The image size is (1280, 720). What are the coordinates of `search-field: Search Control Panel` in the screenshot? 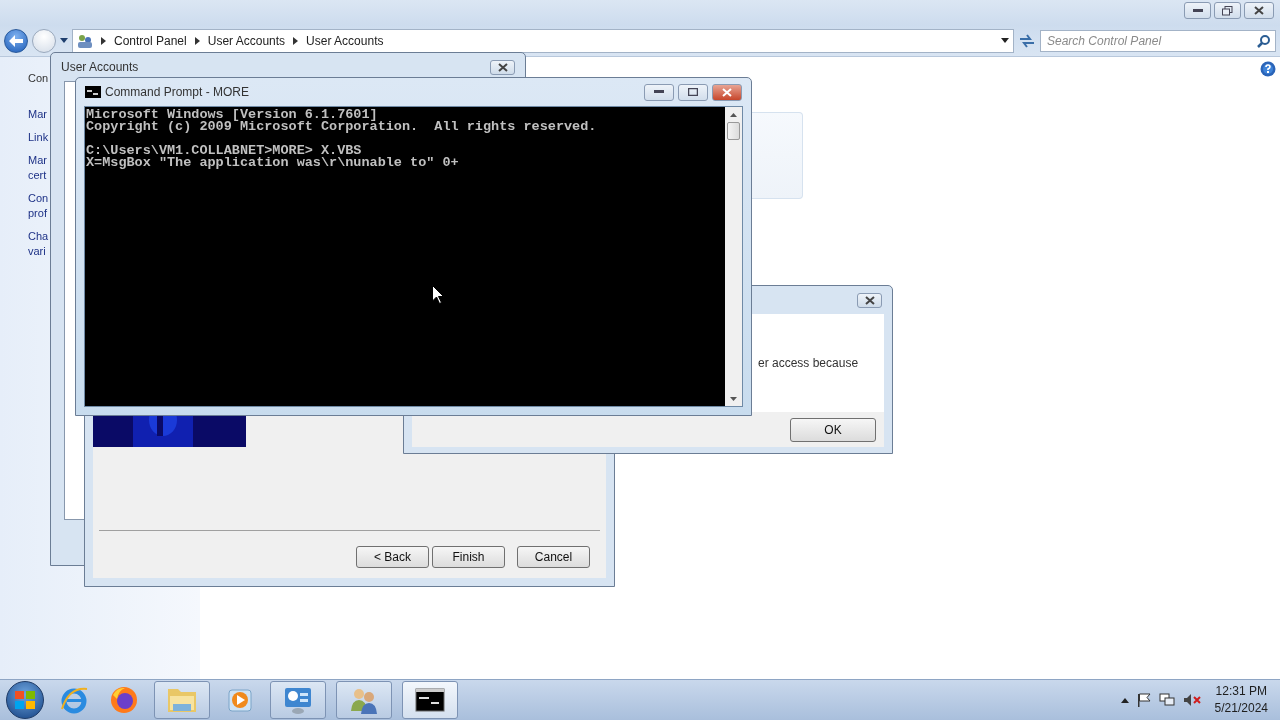 It's located at (1158, 40).